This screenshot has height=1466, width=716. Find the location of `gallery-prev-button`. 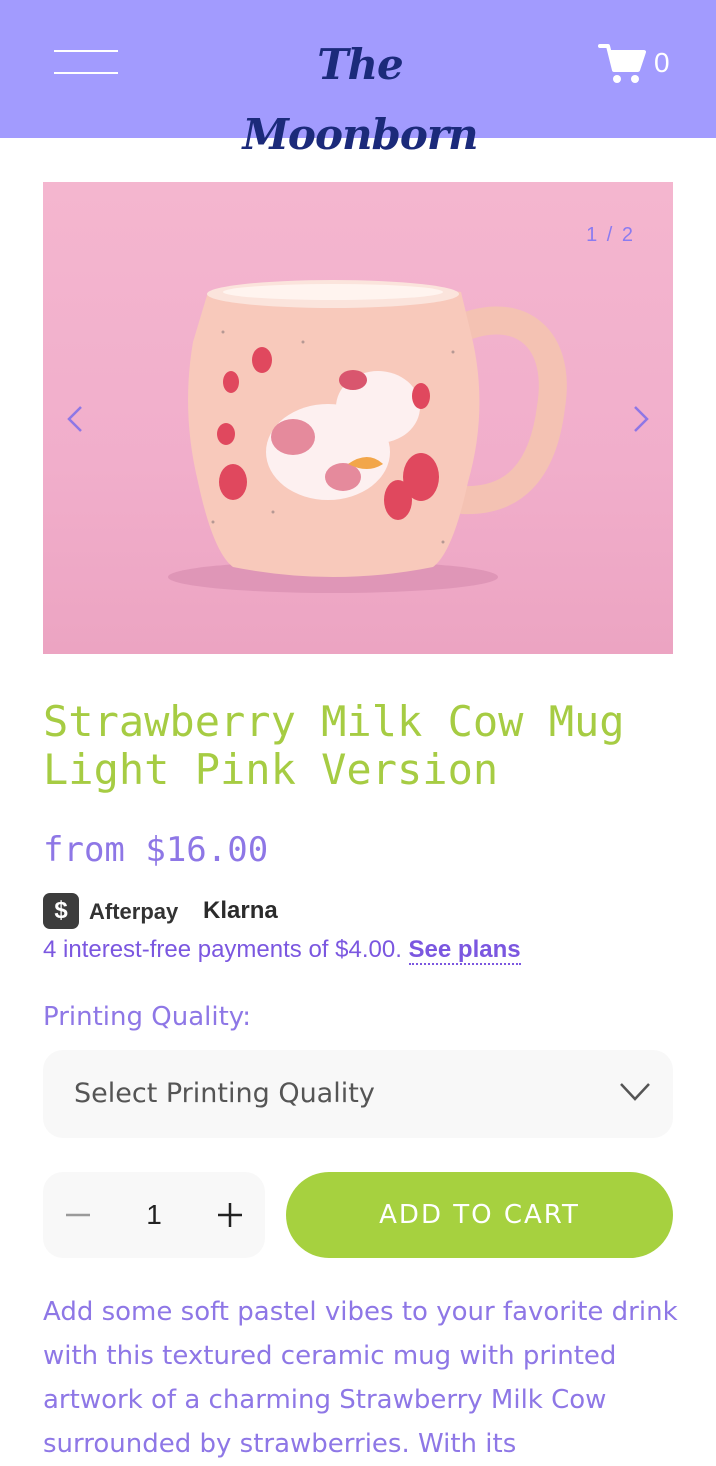

gallery-prev-button is located at coordinates (75, 419).